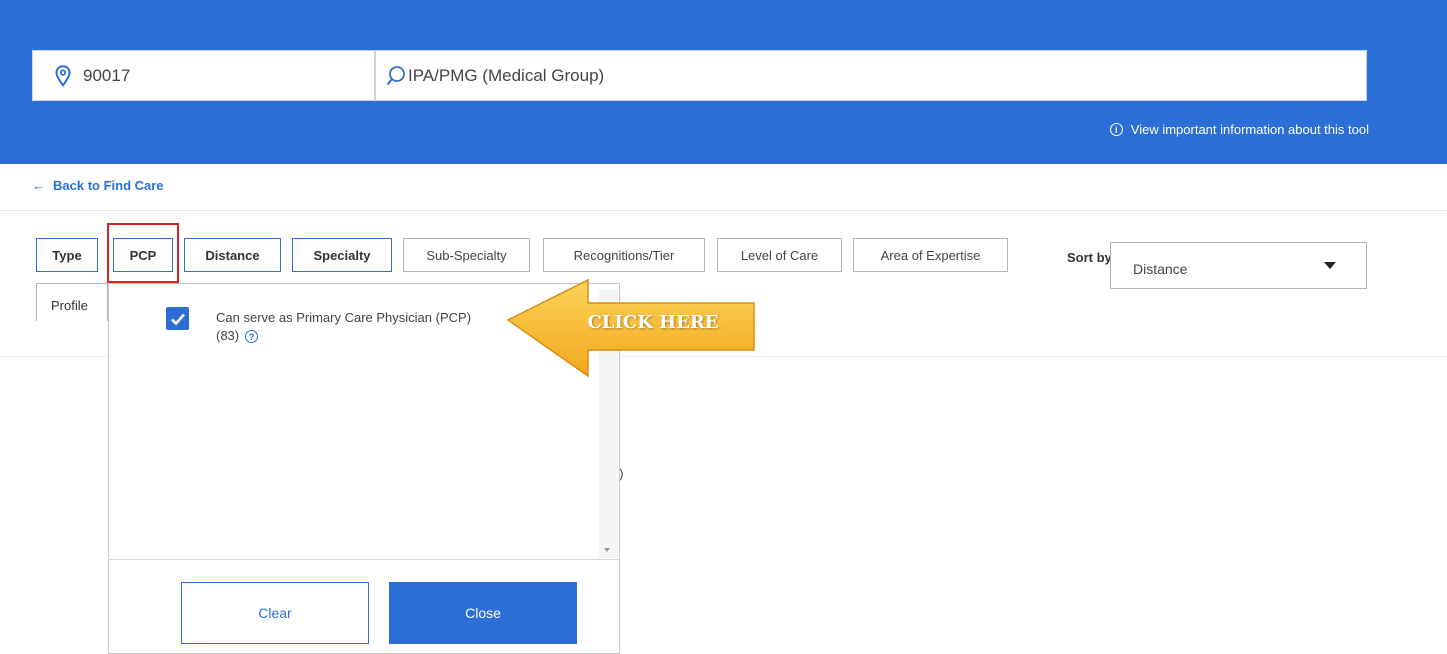  Describe the element at coordinates (871, 75) in the screenshot. I see `search-input: IPA/PMG (Medical Group)` at that location.